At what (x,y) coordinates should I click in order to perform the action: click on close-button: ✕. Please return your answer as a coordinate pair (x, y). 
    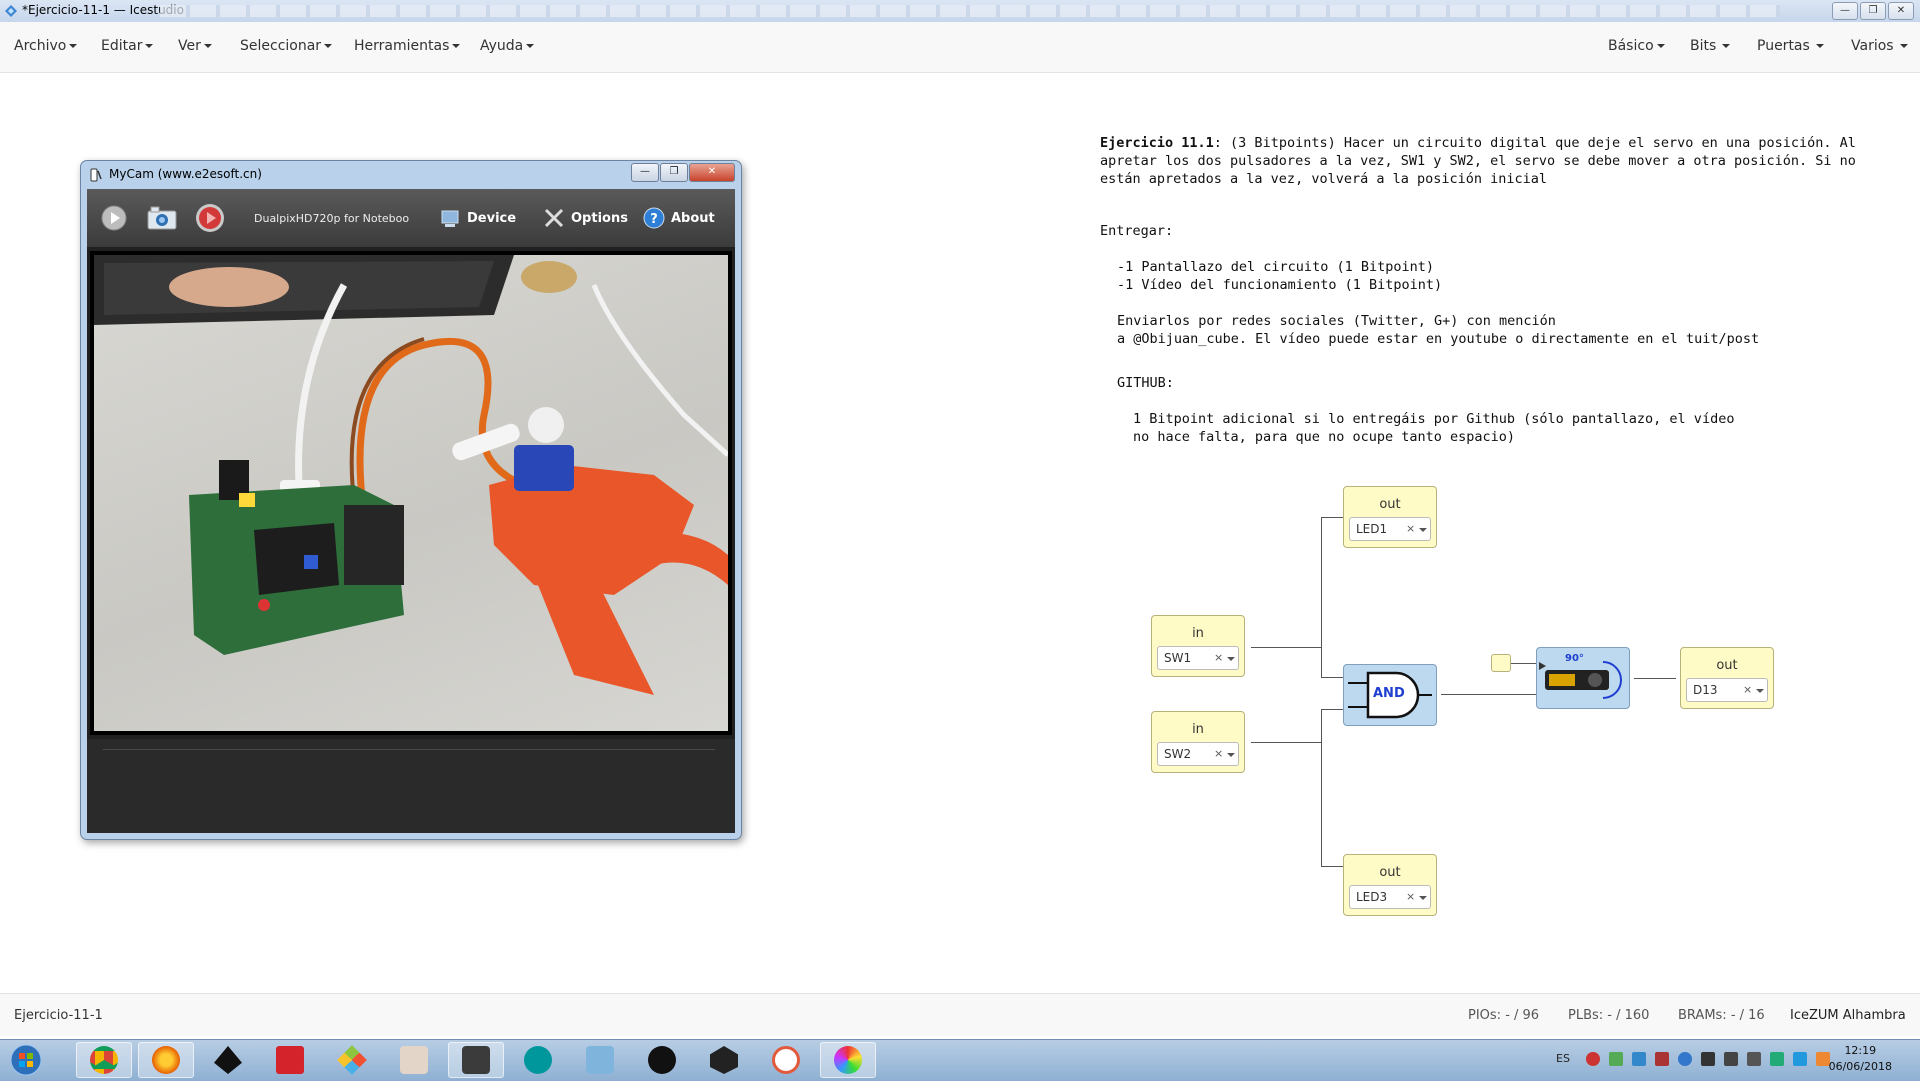
    Looking at the image, I should click on (1901, 11).